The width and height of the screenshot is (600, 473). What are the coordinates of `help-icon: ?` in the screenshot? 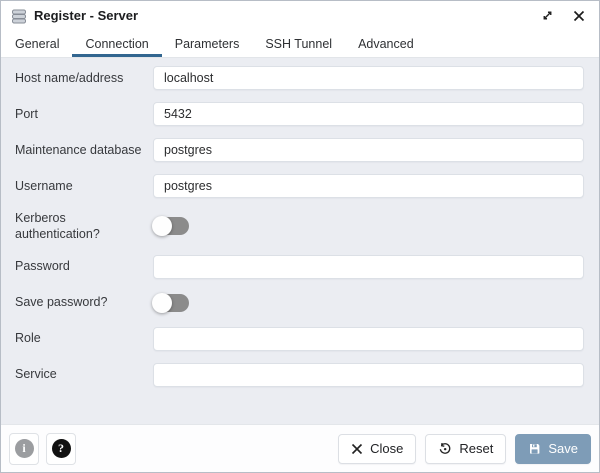 It's located at (61, 448).